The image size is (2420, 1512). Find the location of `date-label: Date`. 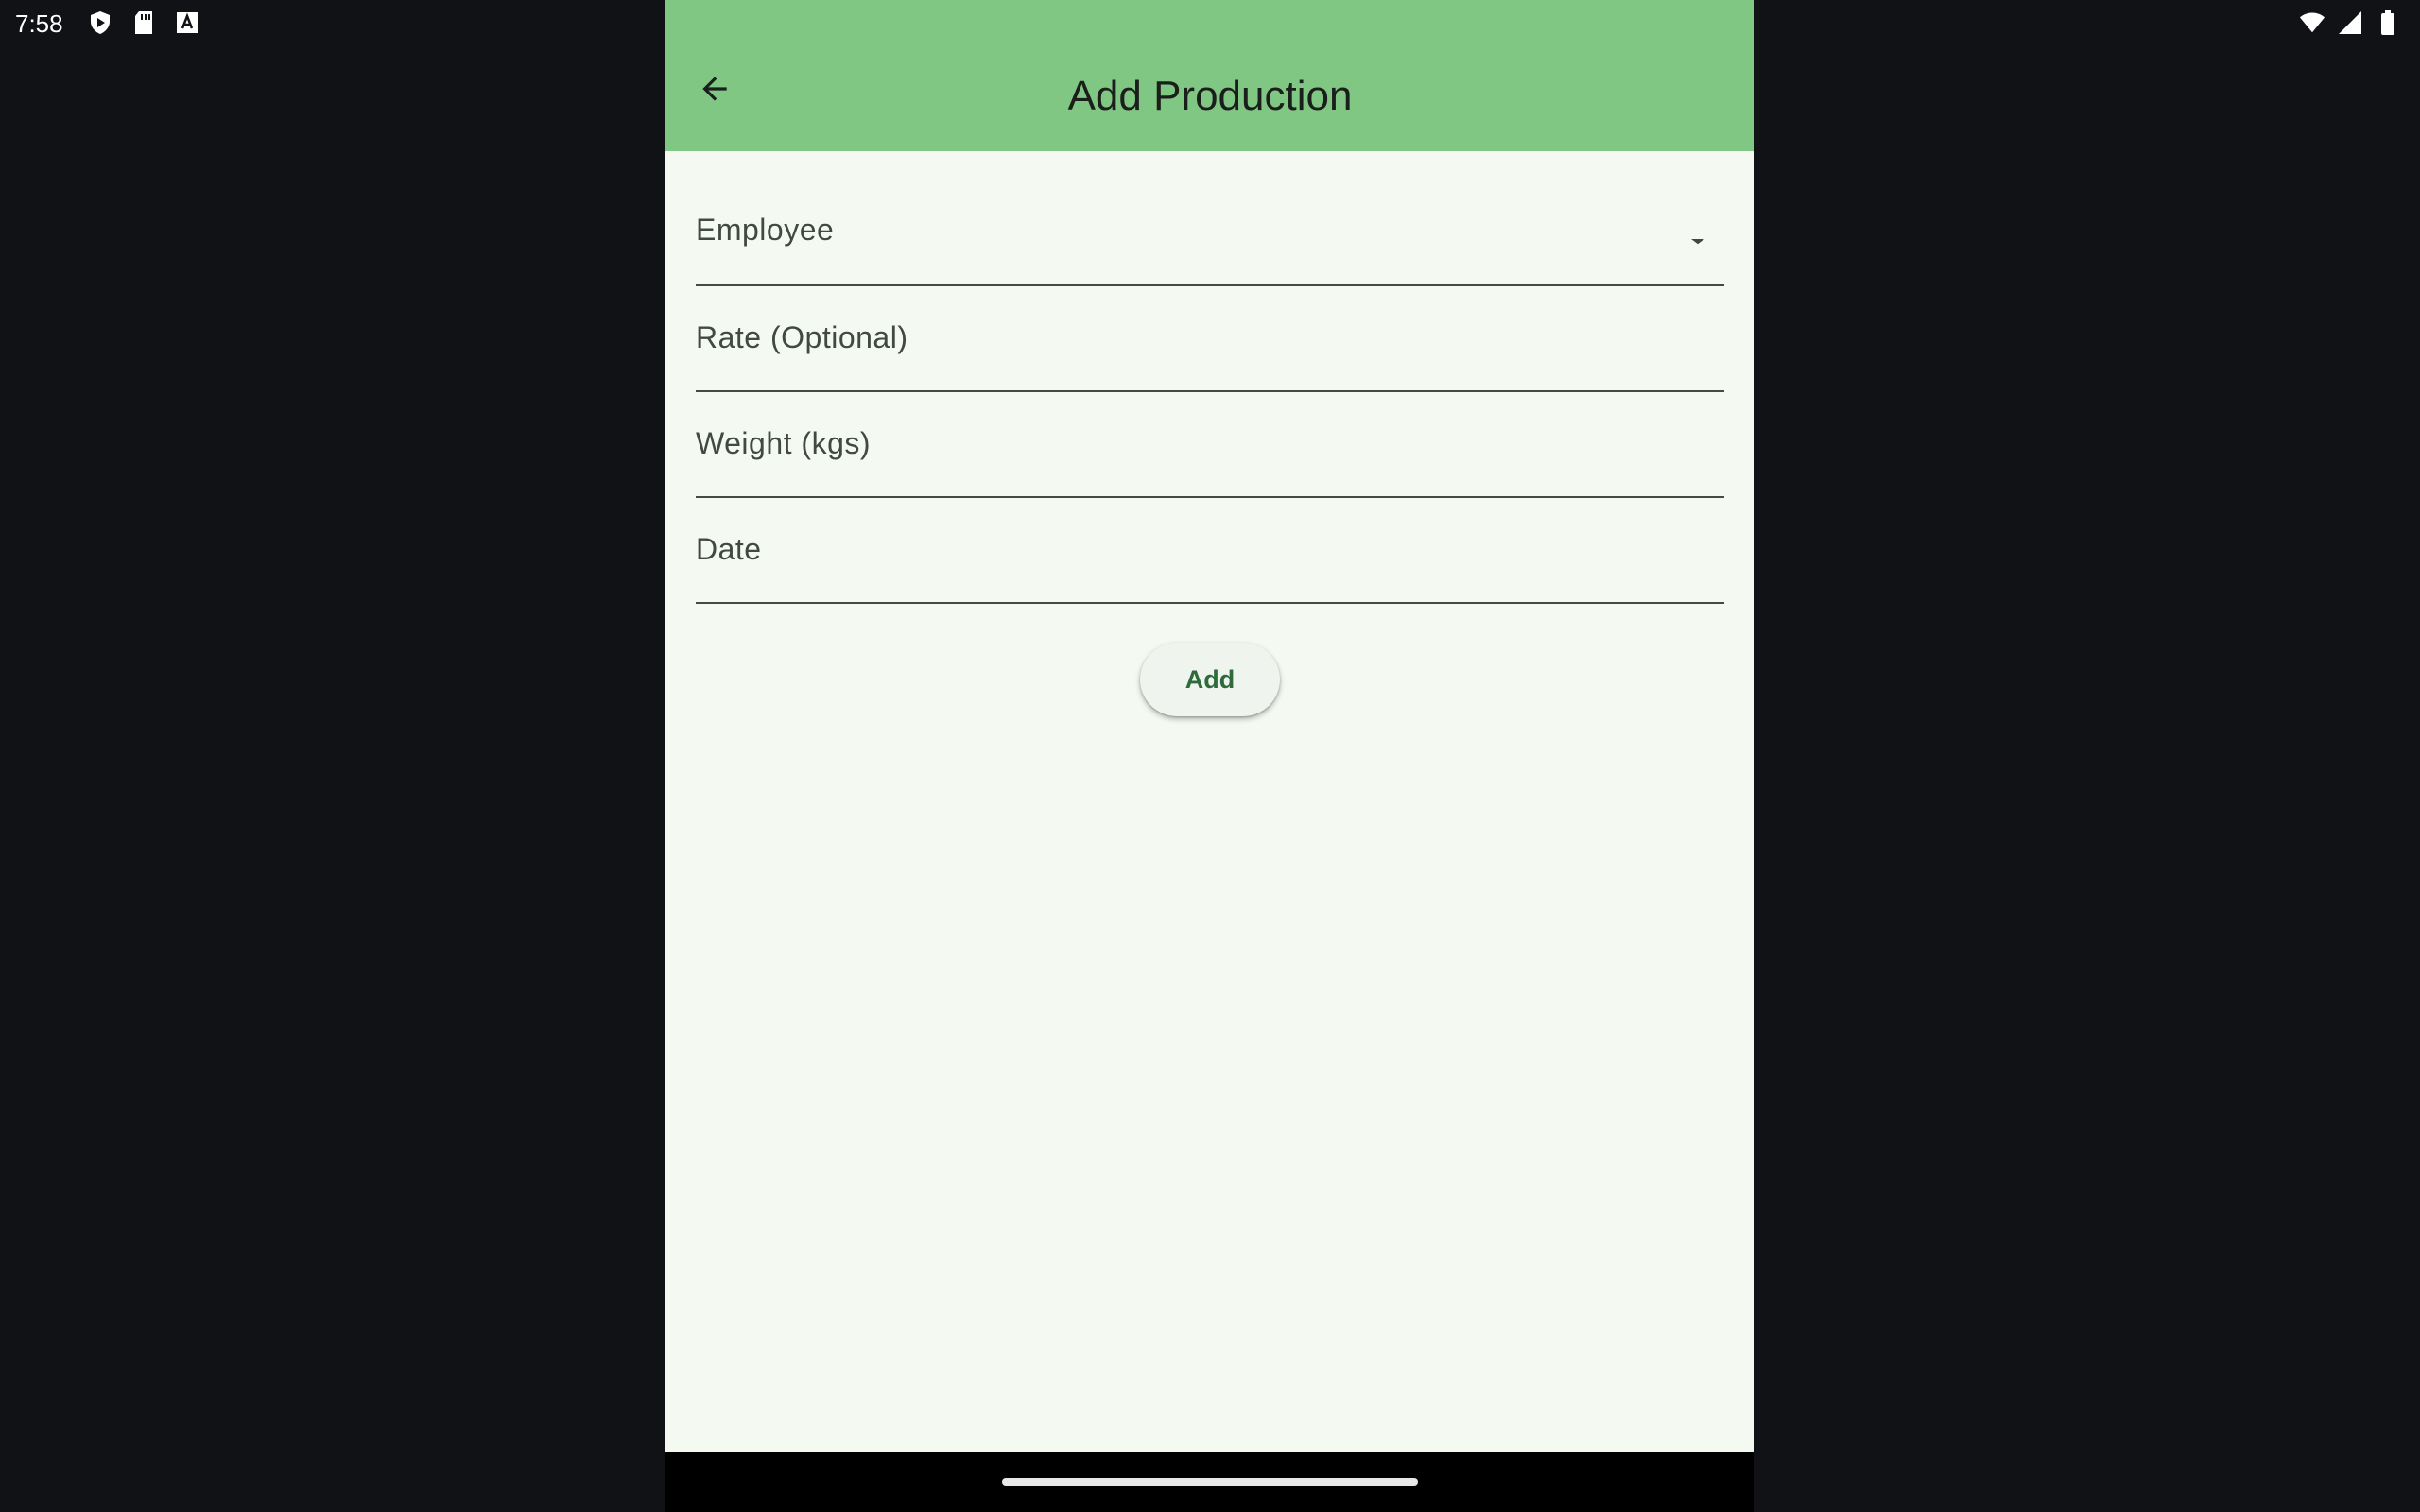

date-label: Date is located at coordinates (729, 549).